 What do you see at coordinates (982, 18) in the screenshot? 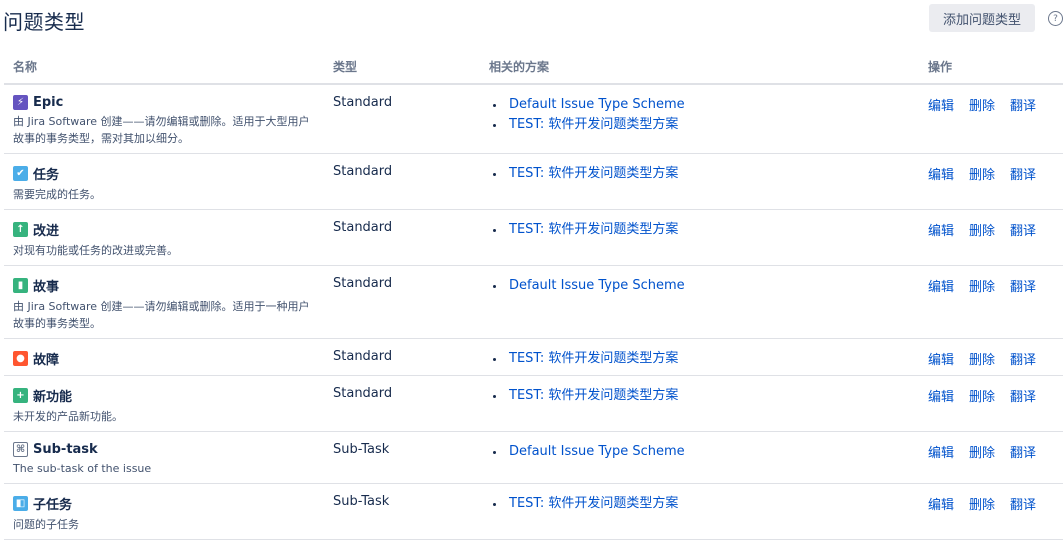
I see `add-issue-type-button: 添加问题类型` at bounding box center [982, 18].